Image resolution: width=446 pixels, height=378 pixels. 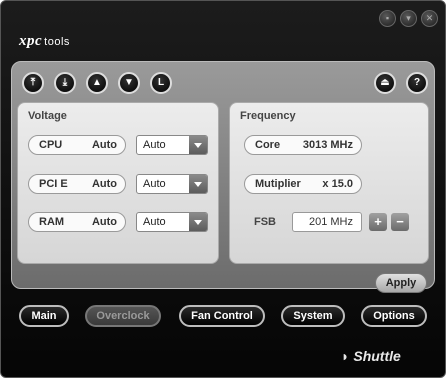 I want to click on multiplier-value: x 15.0, so click(x=337, y=184).